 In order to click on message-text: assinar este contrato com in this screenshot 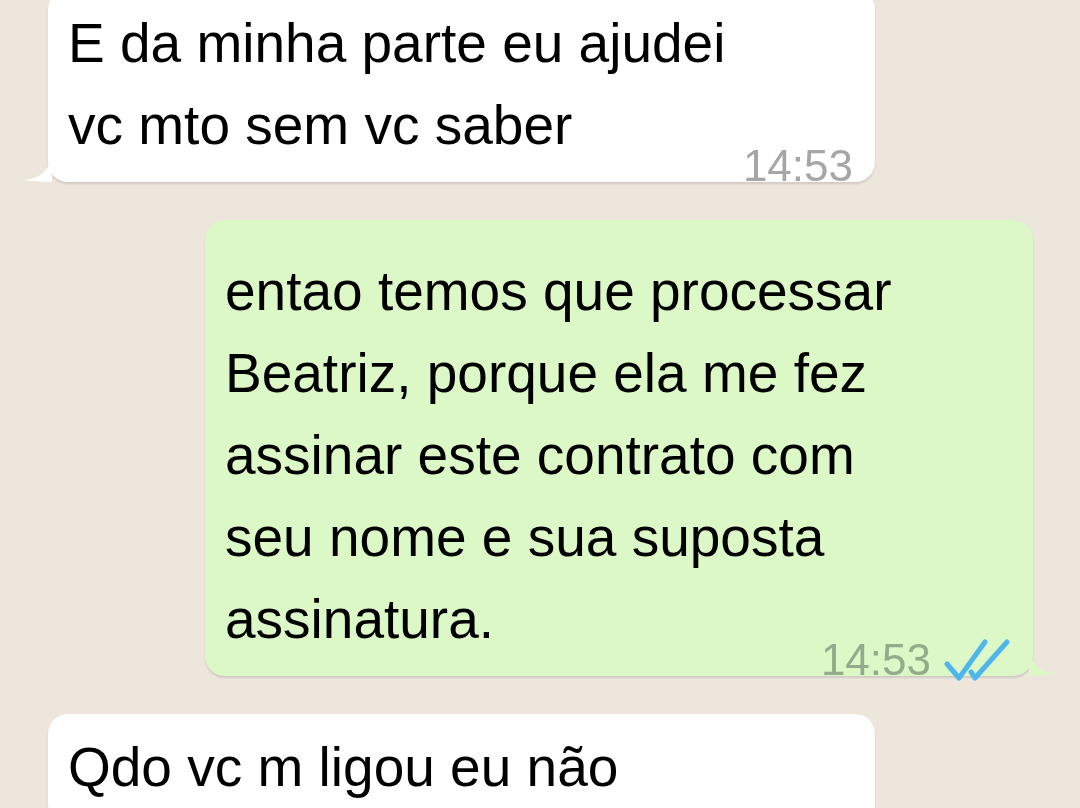, I will do `click(540, 455)`.